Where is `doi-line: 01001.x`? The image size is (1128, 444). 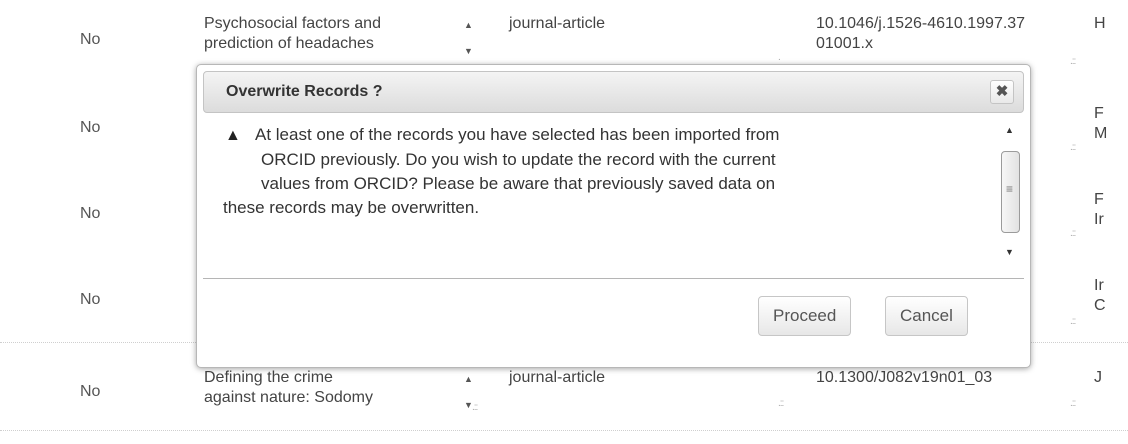 doi-line: 01001.x is located at coordinates (844, 43).